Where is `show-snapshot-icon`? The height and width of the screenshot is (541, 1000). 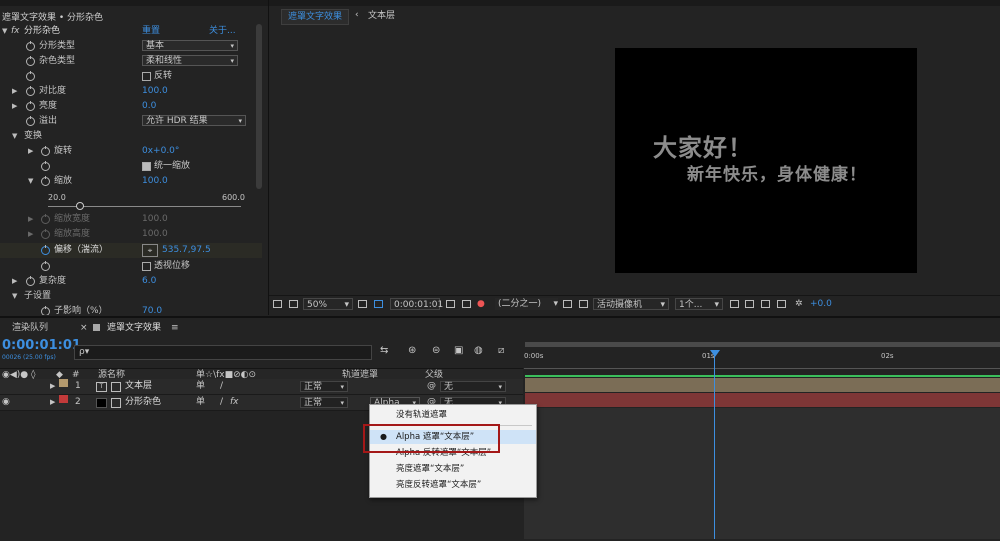 show-snapshot-icon is located at coordinates (466, 304).